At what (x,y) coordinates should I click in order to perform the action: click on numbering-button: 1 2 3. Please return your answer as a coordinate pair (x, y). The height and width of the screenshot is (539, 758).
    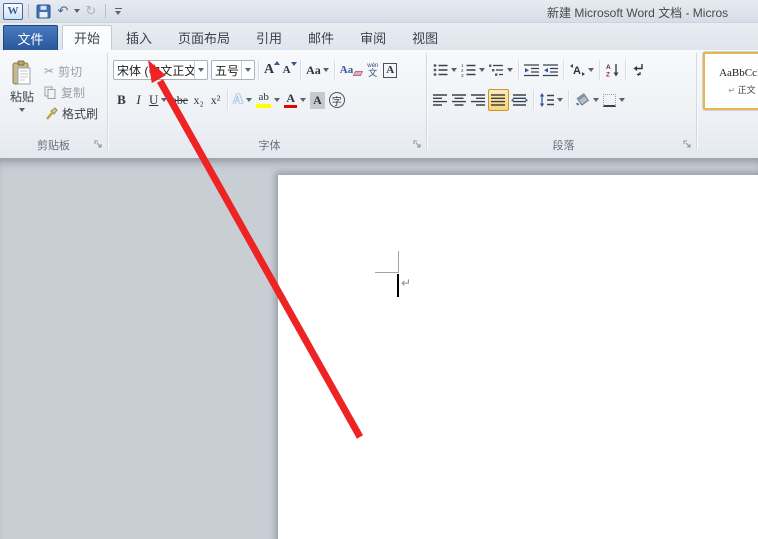
    Looking at the image, I should click on (473, 70).